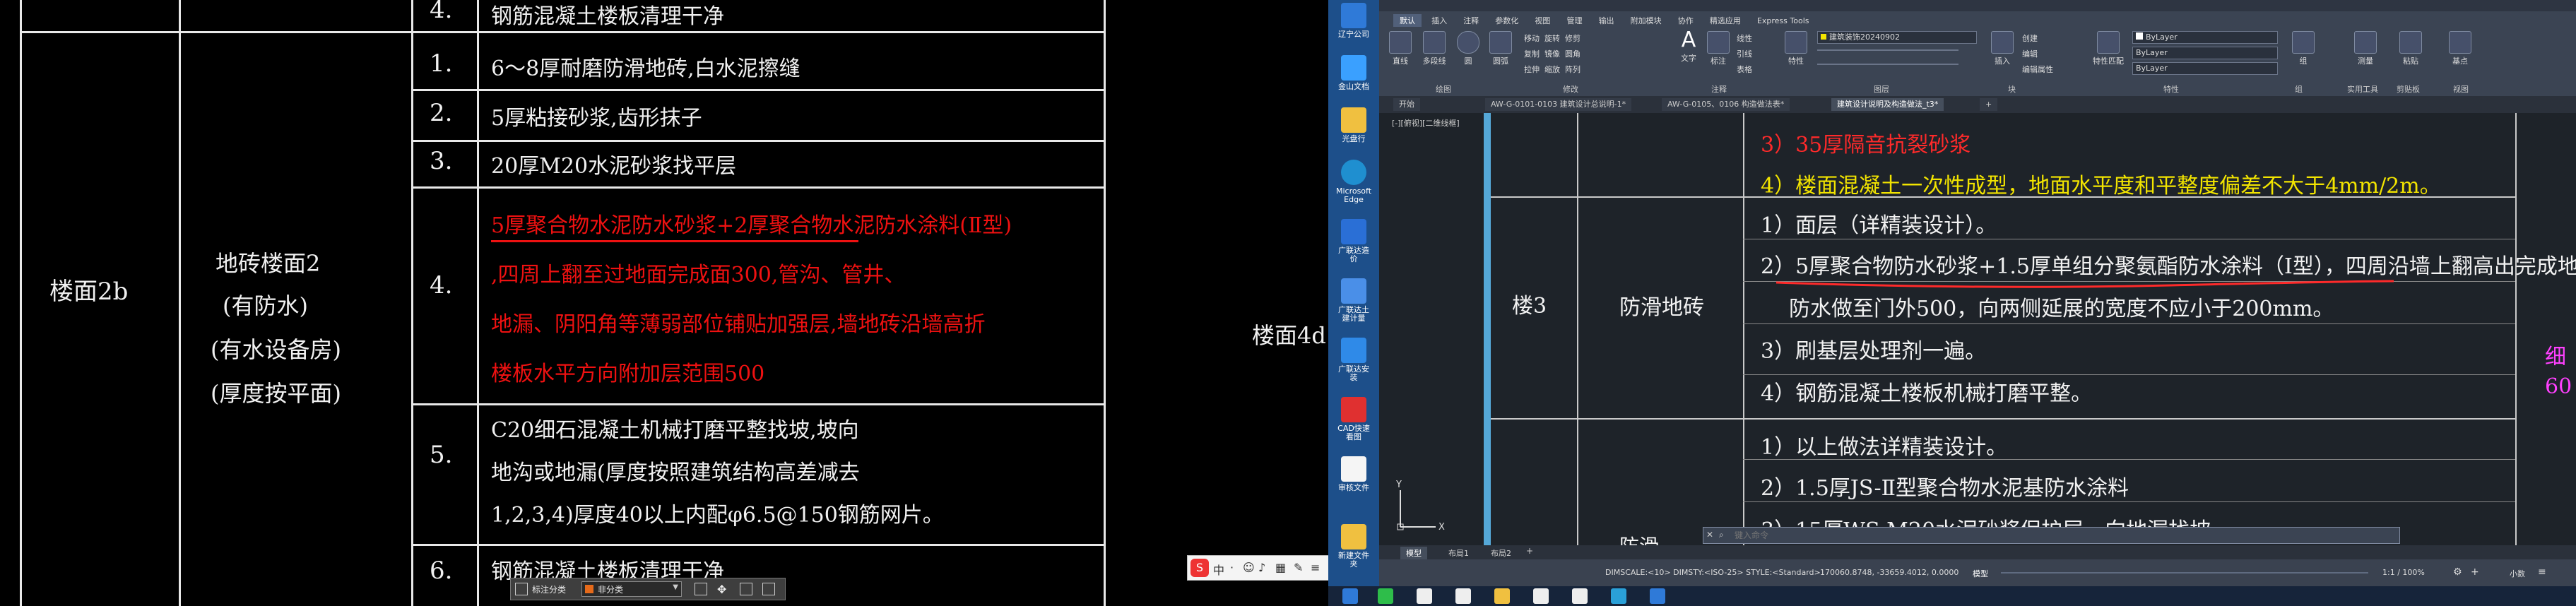  I want to click on copy-button: 复制, so click(1532, 54).